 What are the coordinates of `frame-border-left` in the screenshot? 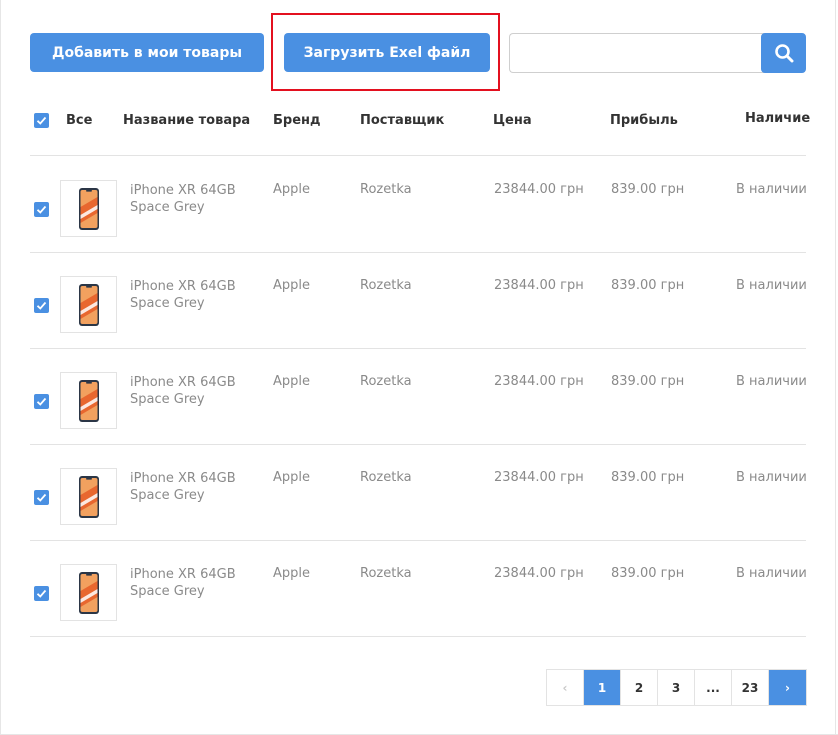 It's located at (0, 367).